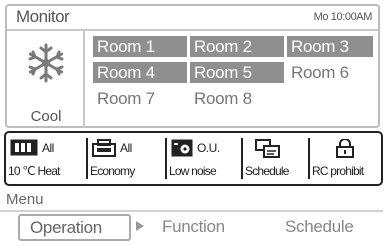  I want to click on room-7-button: Room 7, so click(140, 98).